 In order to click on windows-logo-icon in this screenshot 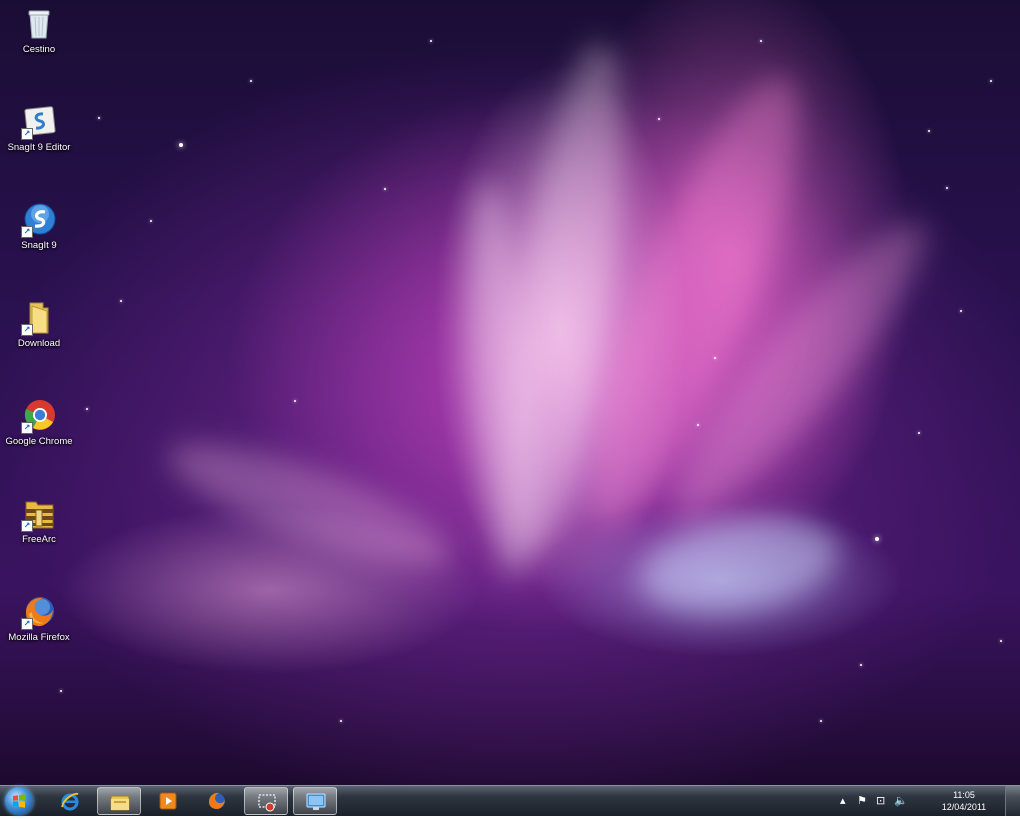, I will do `click(19, 801)`.